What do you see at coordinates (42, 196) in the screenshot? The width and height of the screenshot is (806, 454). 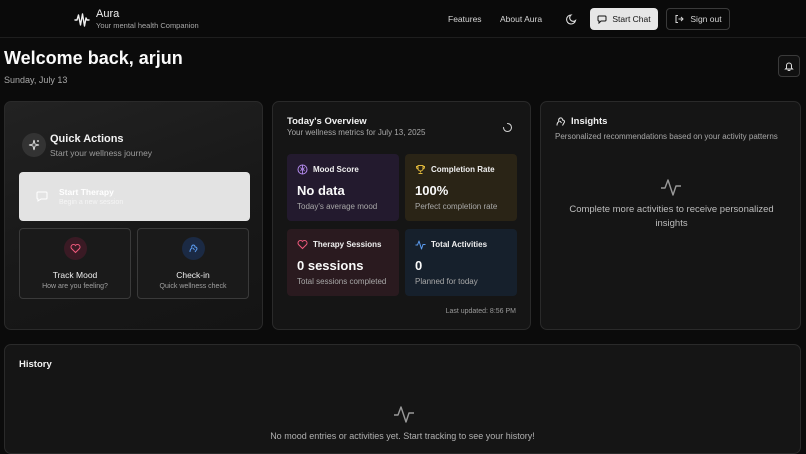 I see `message-square-icon` at bounding box center [42, 196].